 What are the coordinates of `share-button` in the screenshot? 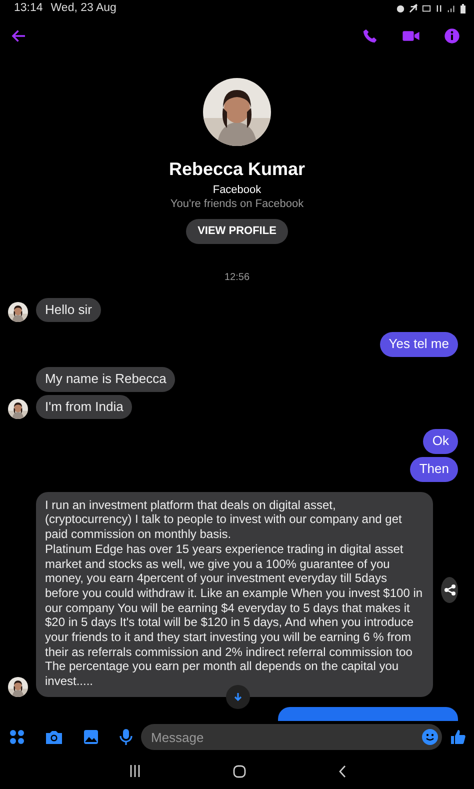 It's located at (449, 589).